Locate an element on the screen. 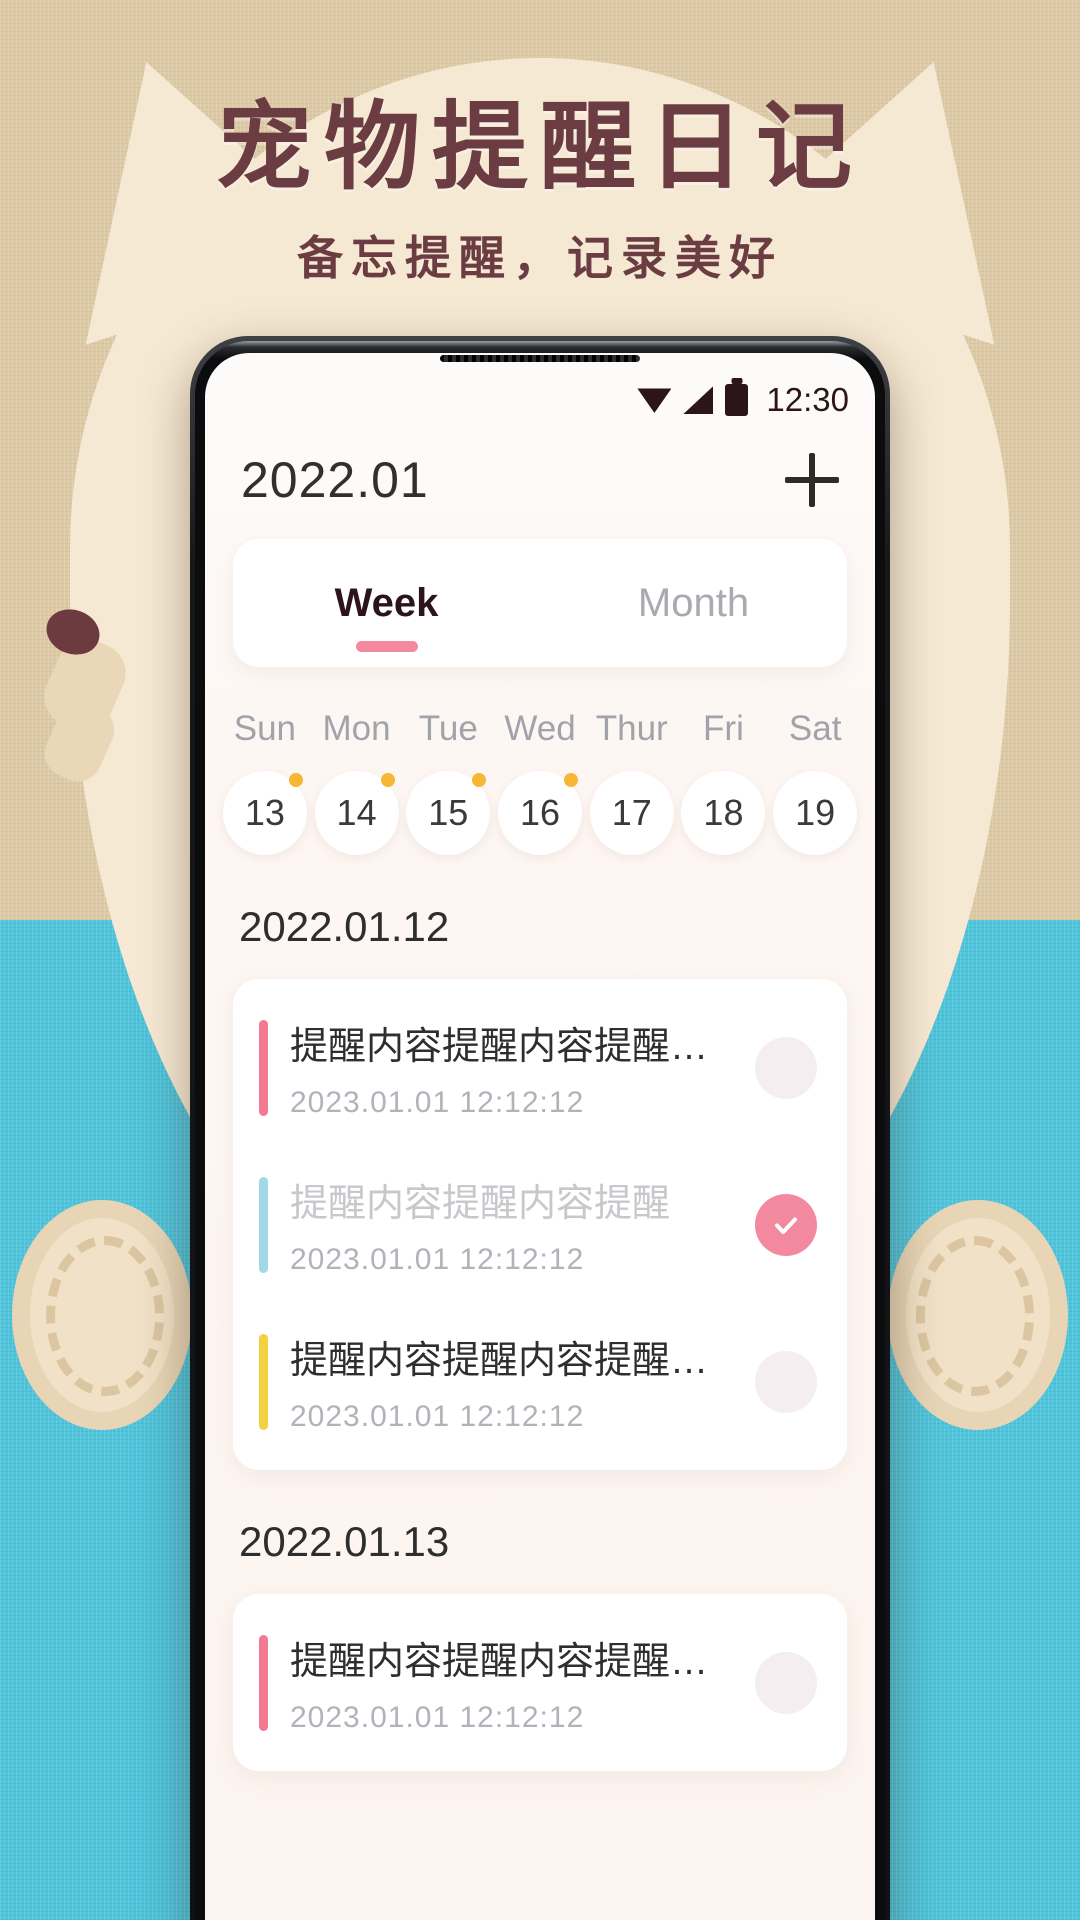 The width and height of the screenshot is (1080, 1920). reminder-title: 提醒内容提醒内容提醒 is located at coordinates (480, 1204).